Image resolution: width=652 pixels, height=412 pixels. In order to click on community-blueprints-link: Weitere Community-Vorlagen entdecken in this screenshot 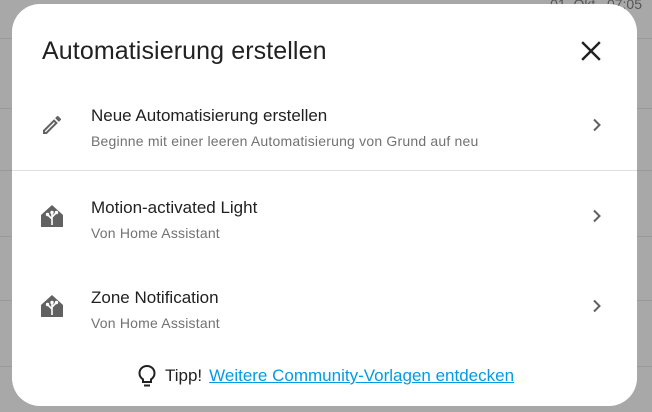, I will do `click(361, 376)`.